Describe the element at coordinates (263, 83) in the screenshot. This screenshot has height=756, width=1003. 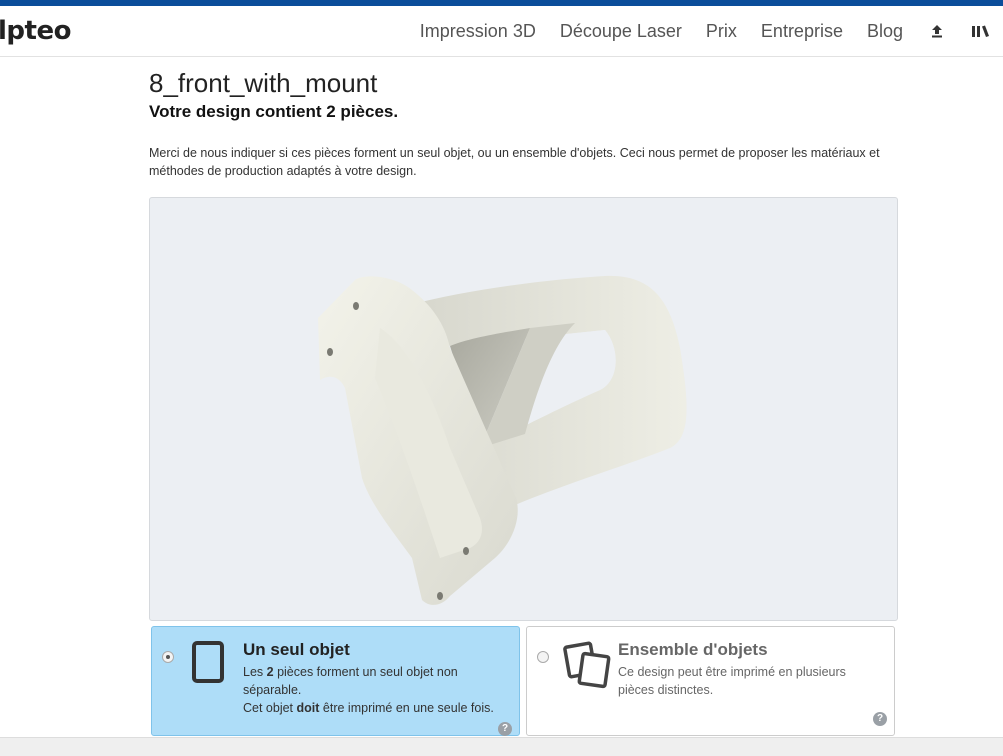
I see `design-name: 8_front_with_mount` at that location.